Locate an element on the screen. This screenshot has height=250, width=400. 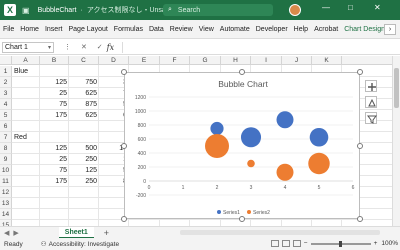
page-layout-view-icon is located at coordinates (285, 243).